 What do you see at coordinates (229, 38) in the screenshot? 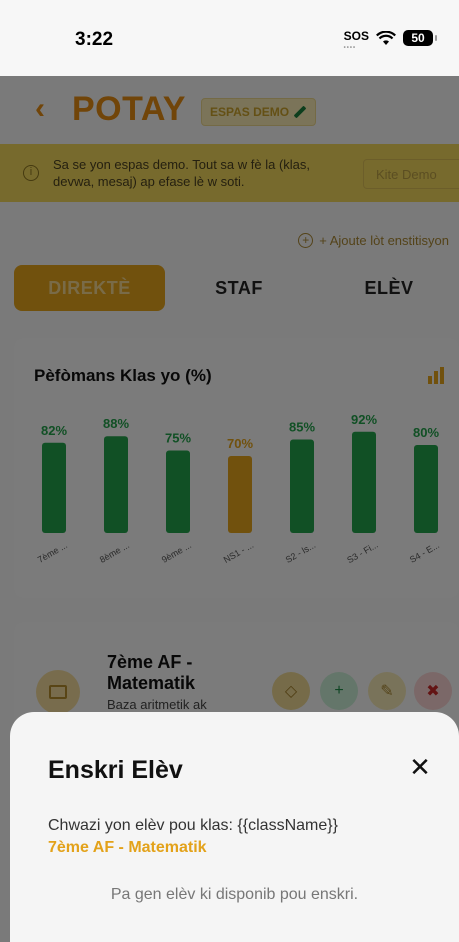
I see `status-bar: 3:22 SOS •••• 50` at bounding box center [229, 38].